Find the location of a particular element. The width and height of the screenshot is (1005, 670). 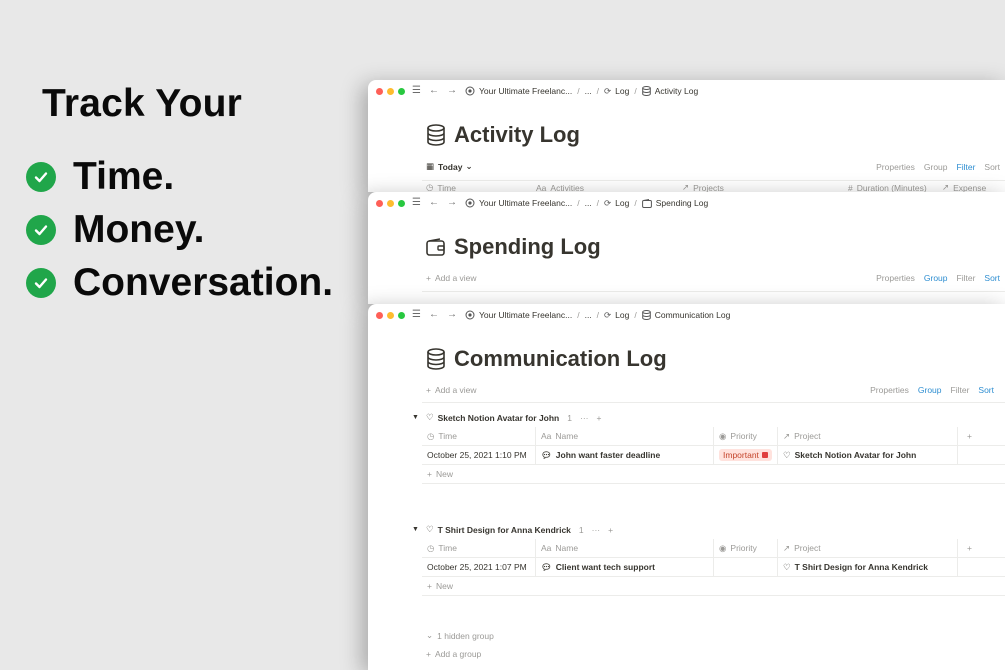

cell-project: ♡ Sketch Notion Avatar for John is located at coordinates (868, 455).